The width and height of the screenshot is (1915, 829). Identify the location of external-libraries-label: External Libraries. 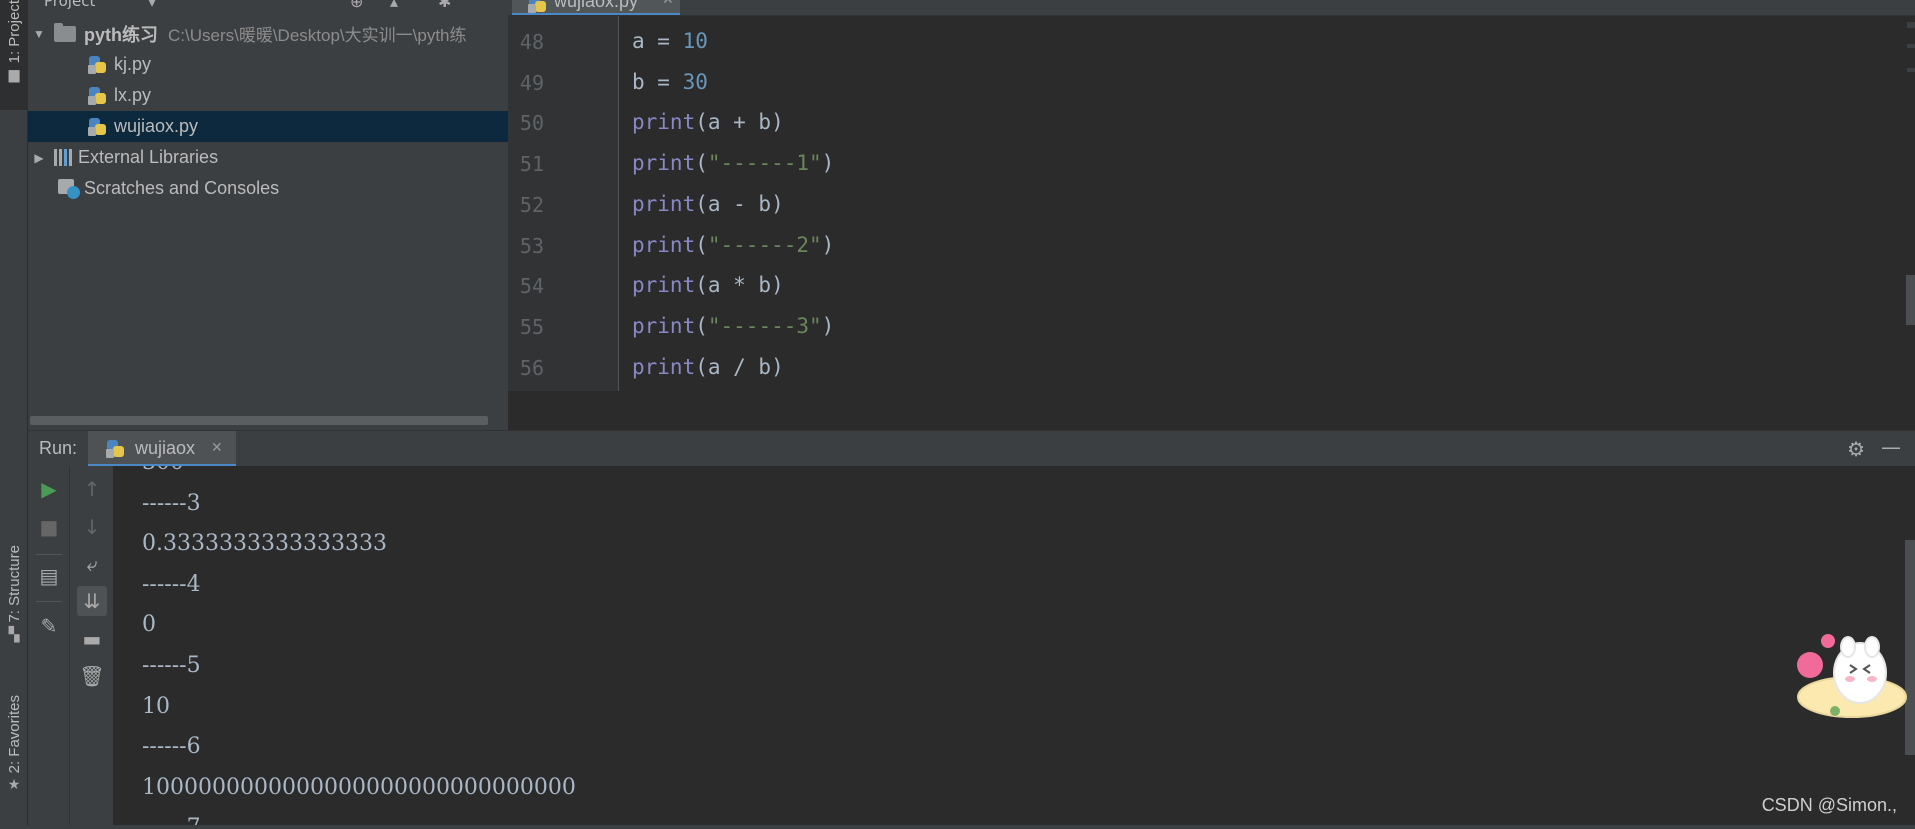
(148, 157).